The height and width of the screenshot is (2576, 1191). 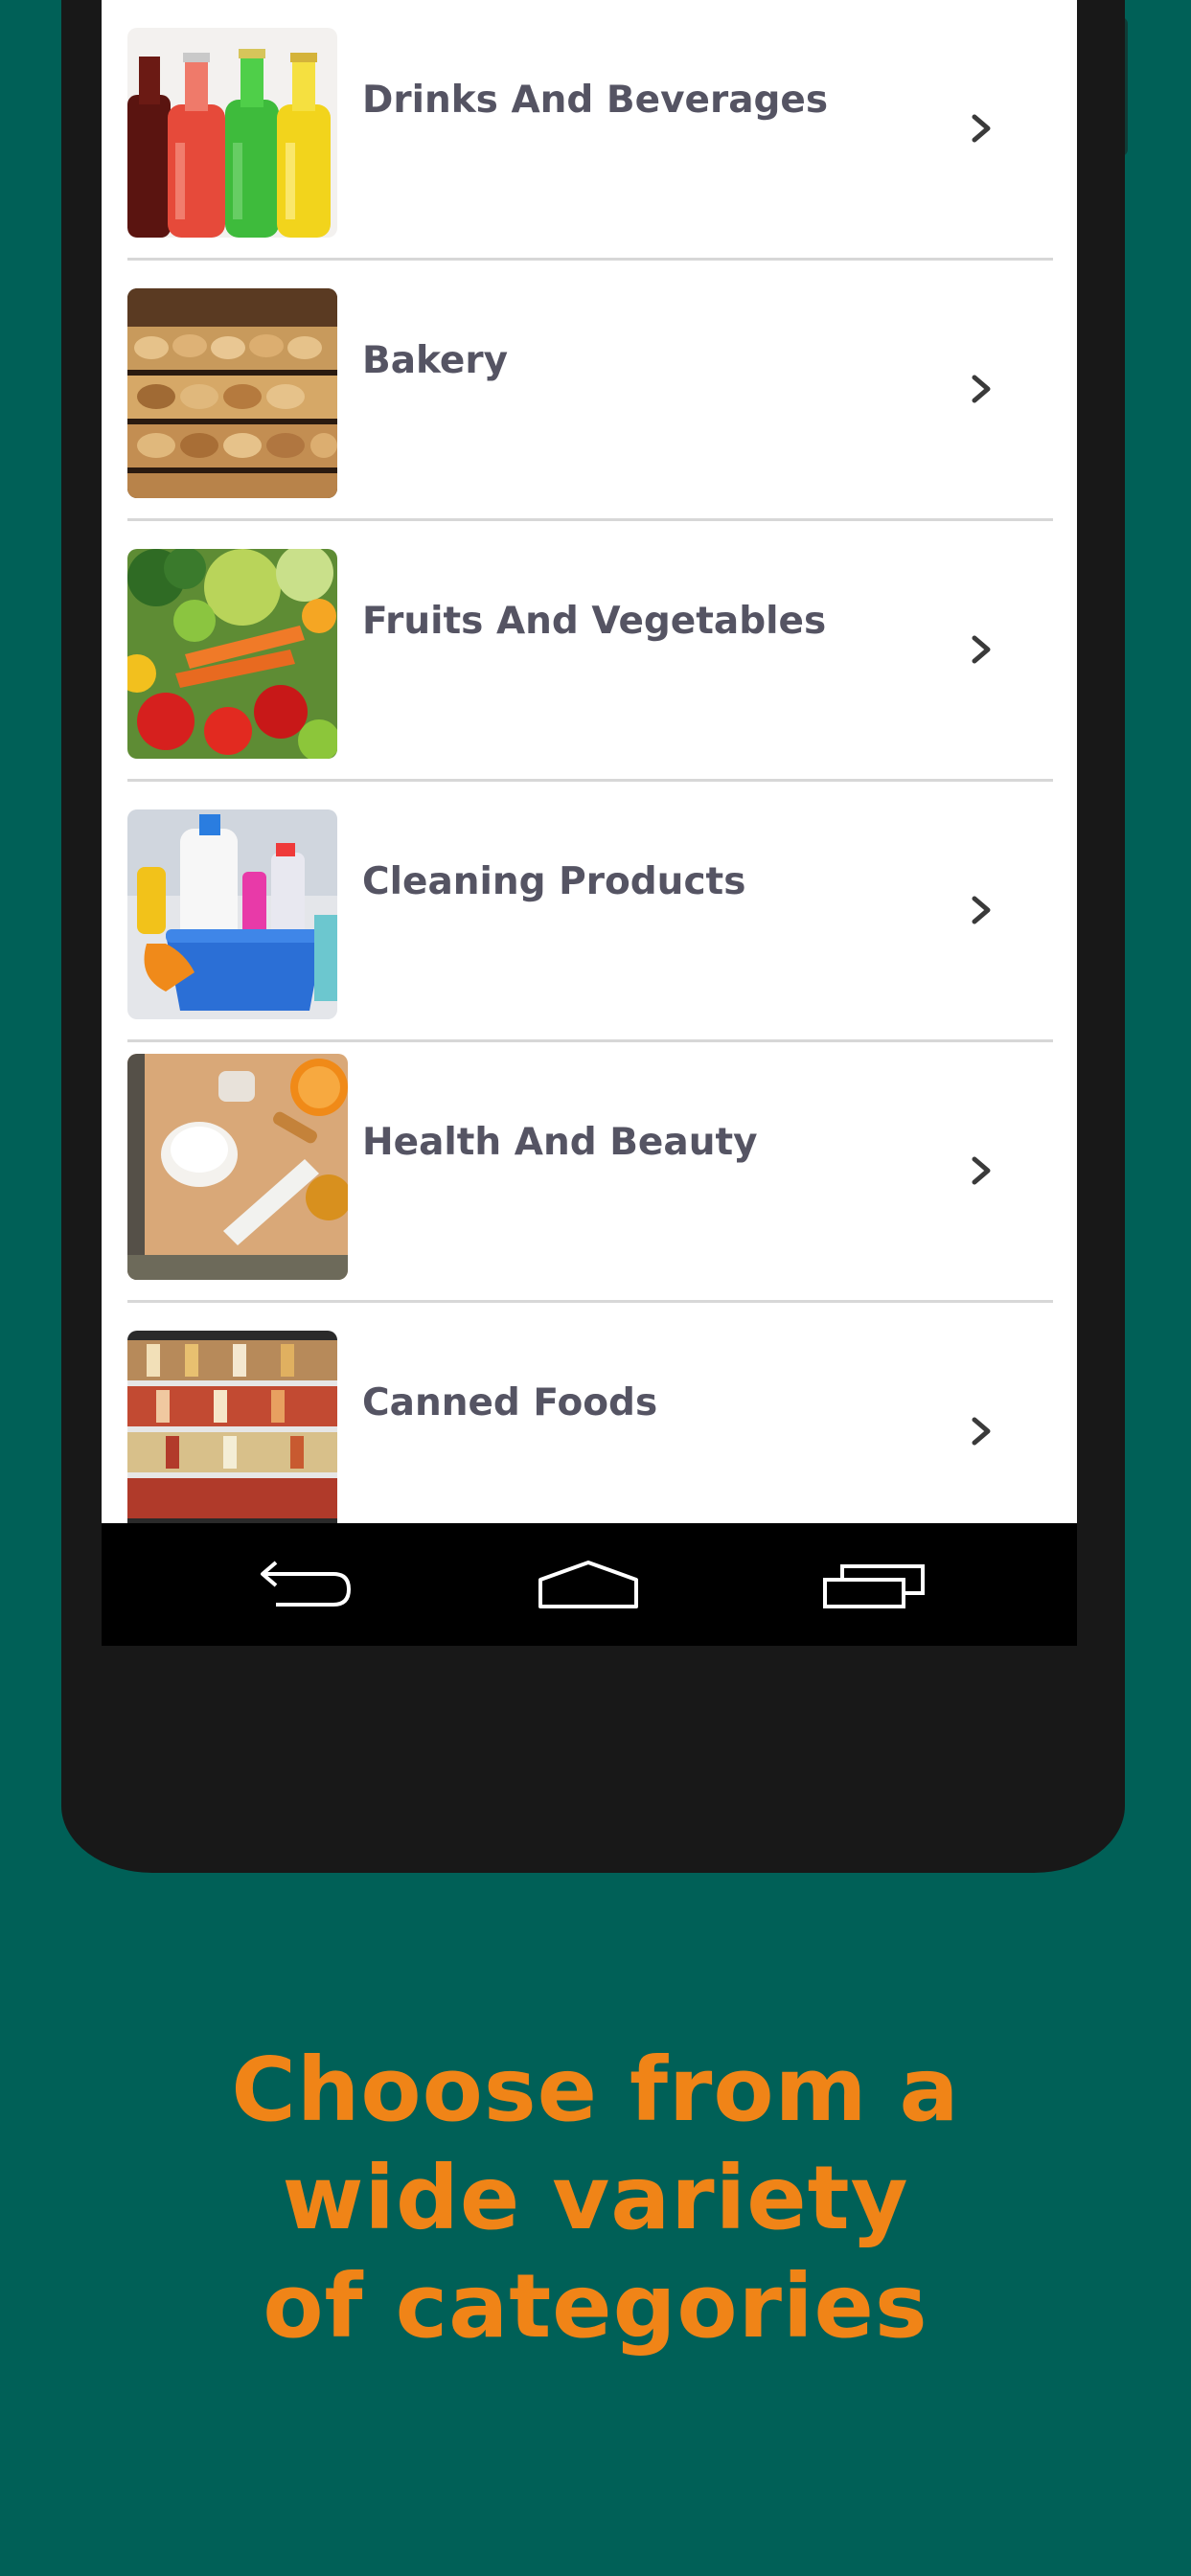 I want to click on headline-line-2: wide variety, so click(x=595, y=2198).